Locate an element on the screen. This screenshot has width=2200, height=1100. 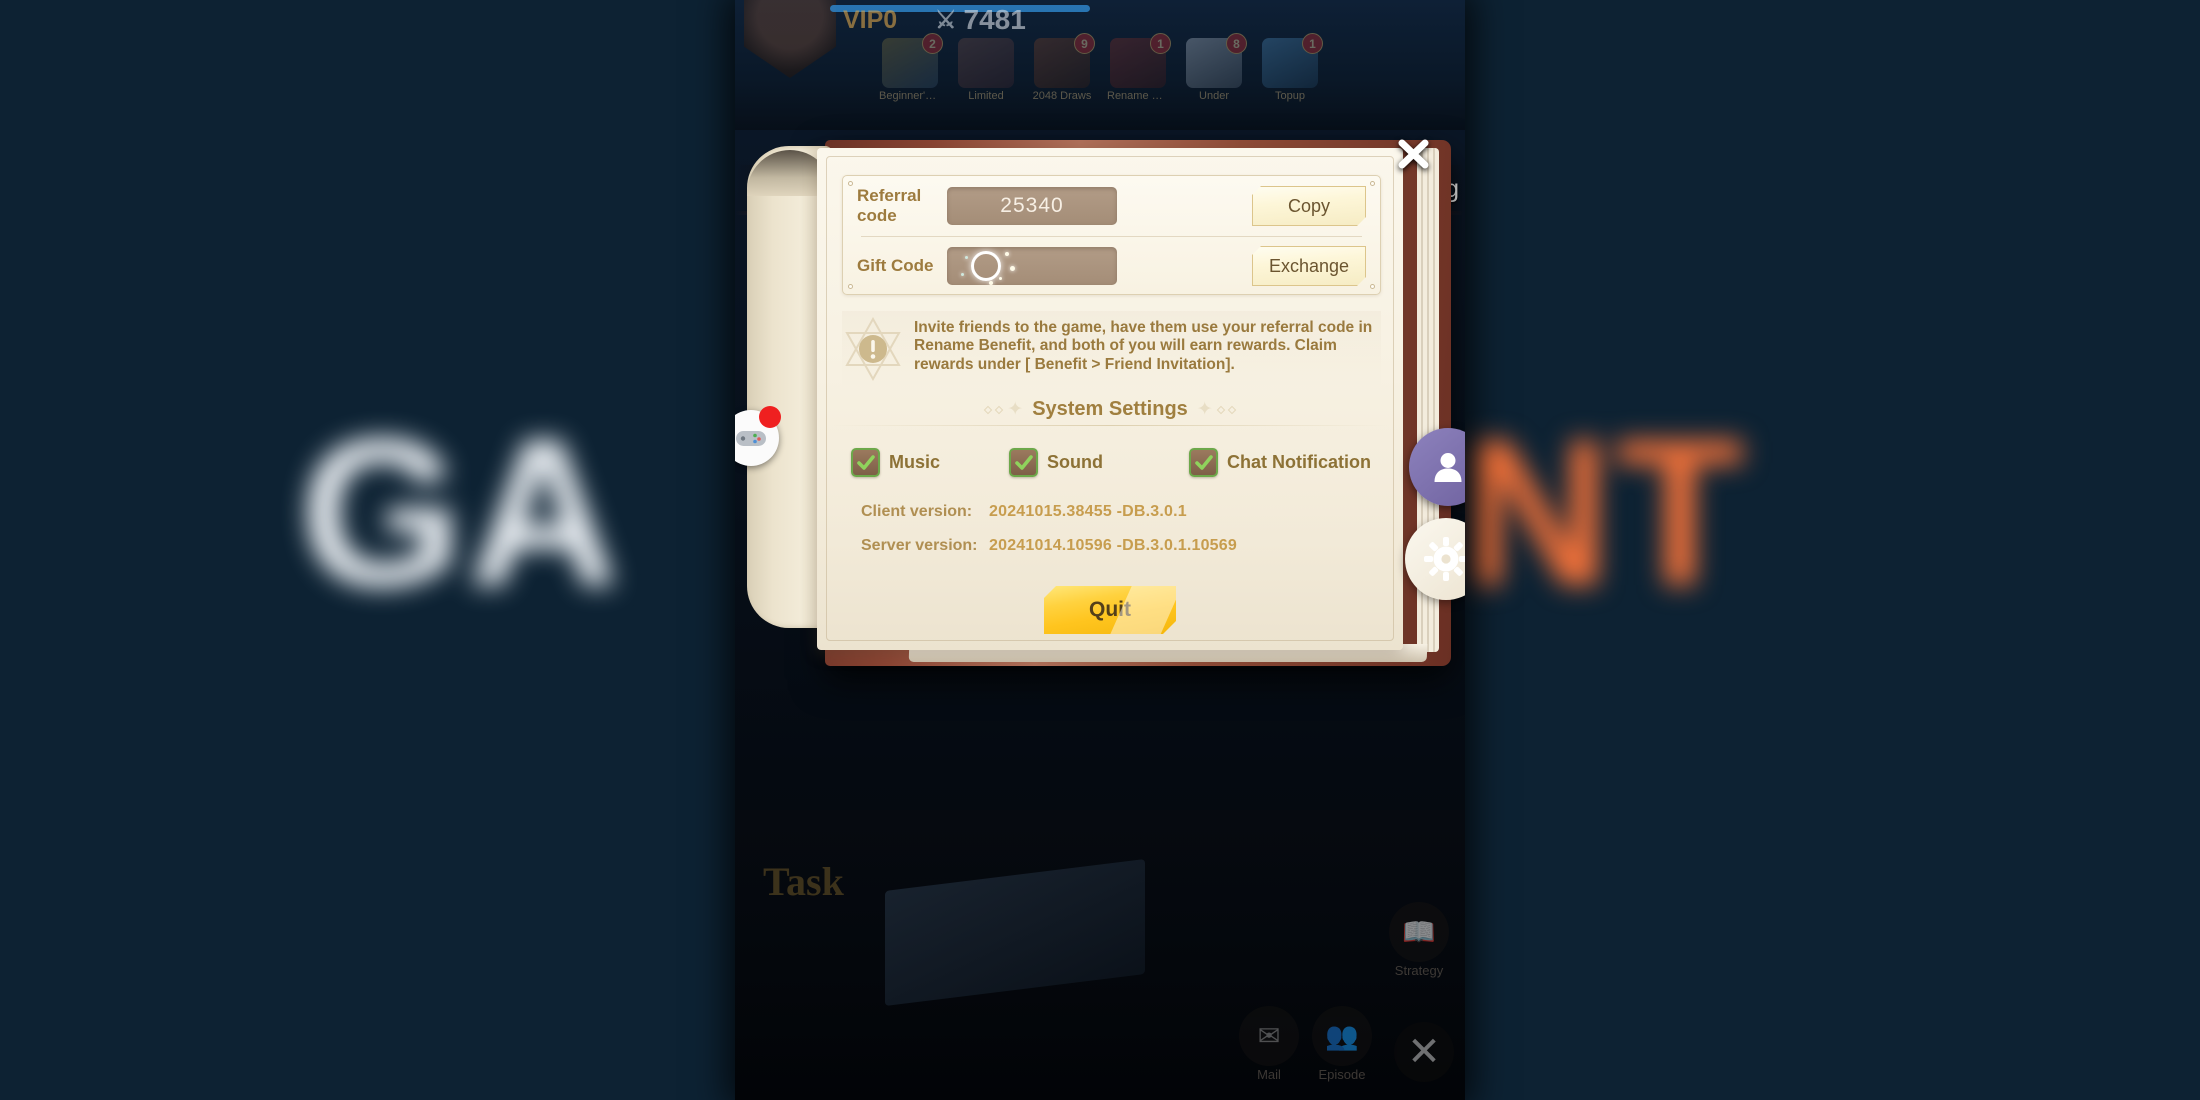
event-label: Topup is located at coordinates (1290, 96).